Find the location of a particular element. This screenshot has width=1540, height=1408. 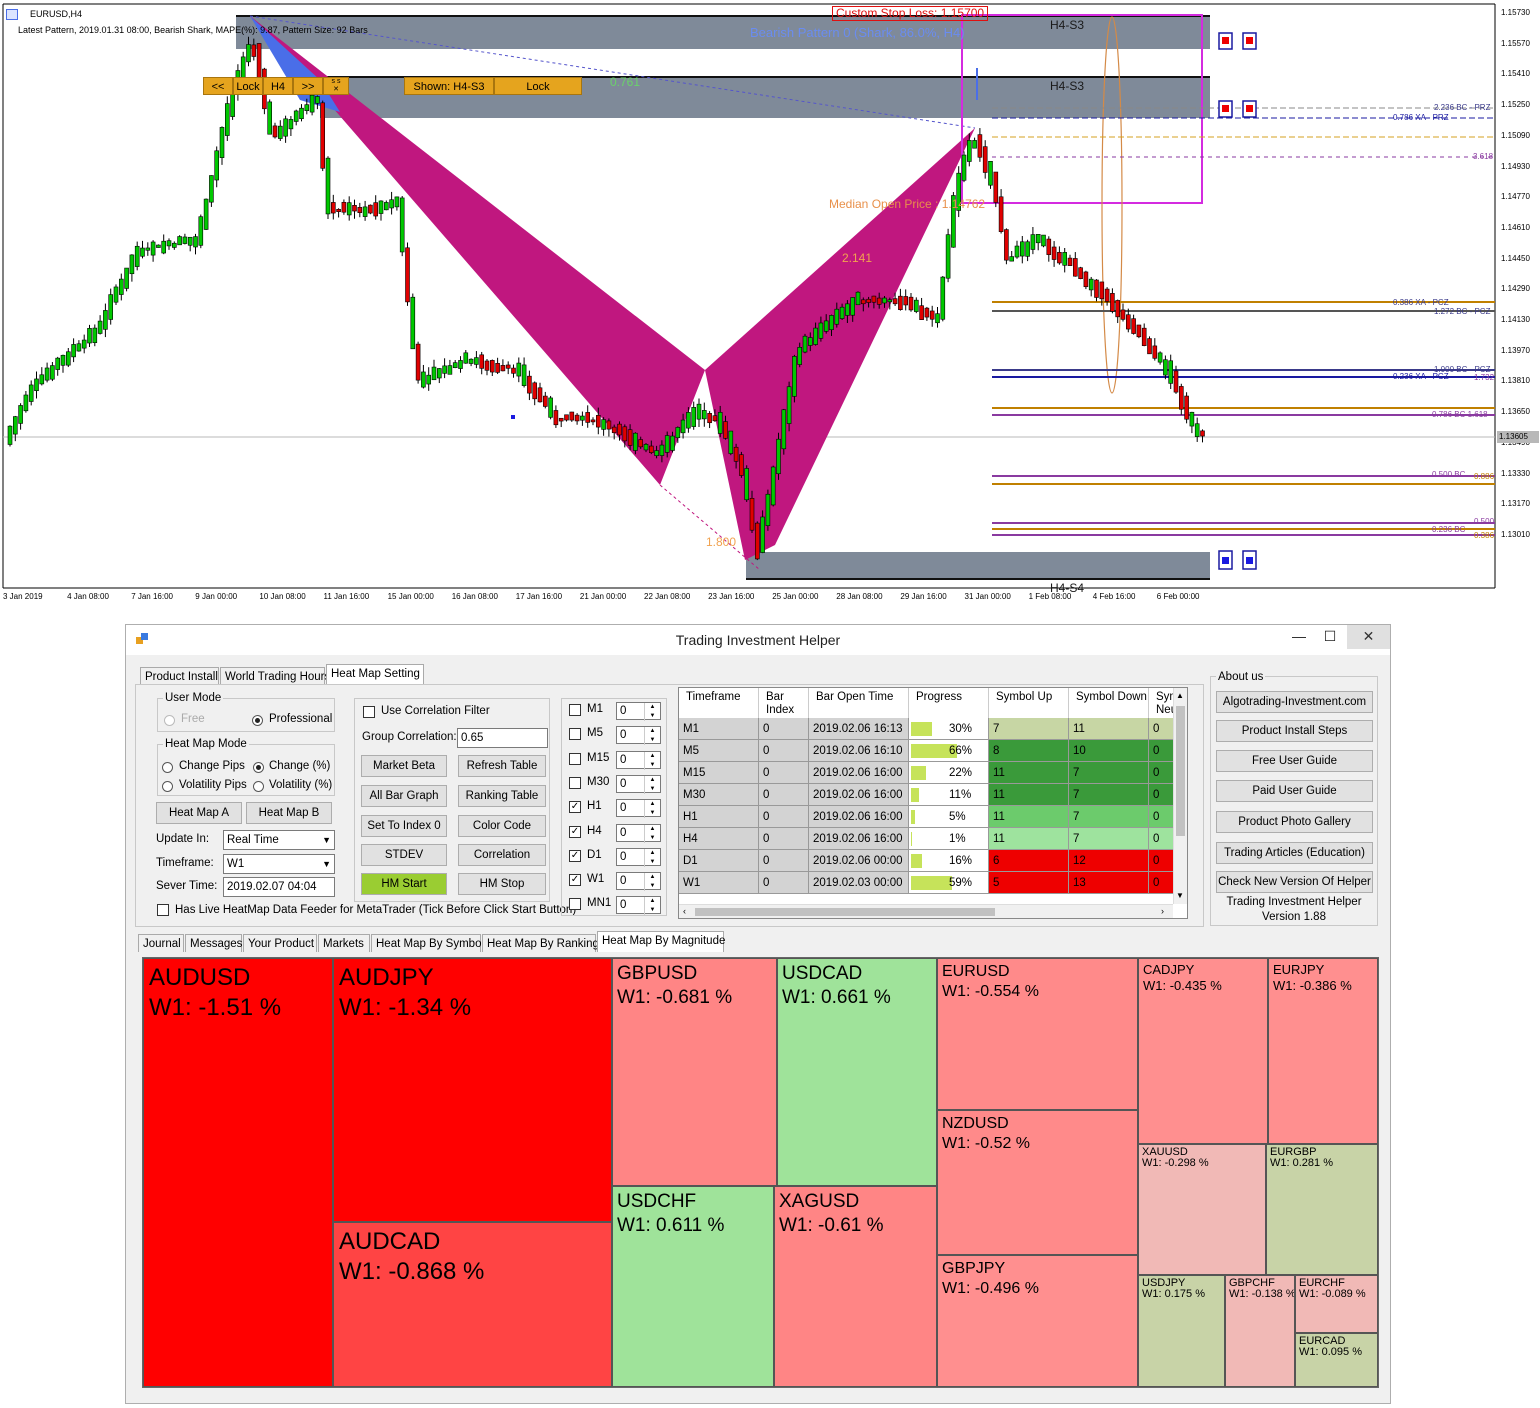

column-header: Symbol Down is located at coordinates (1109, 703).